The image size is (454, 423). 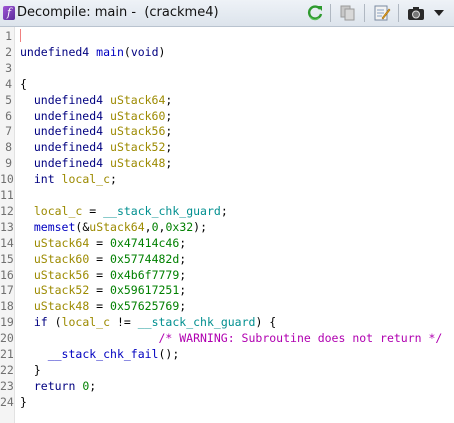 I want to click on code-line: 22 }, so click(x=227, y=370).